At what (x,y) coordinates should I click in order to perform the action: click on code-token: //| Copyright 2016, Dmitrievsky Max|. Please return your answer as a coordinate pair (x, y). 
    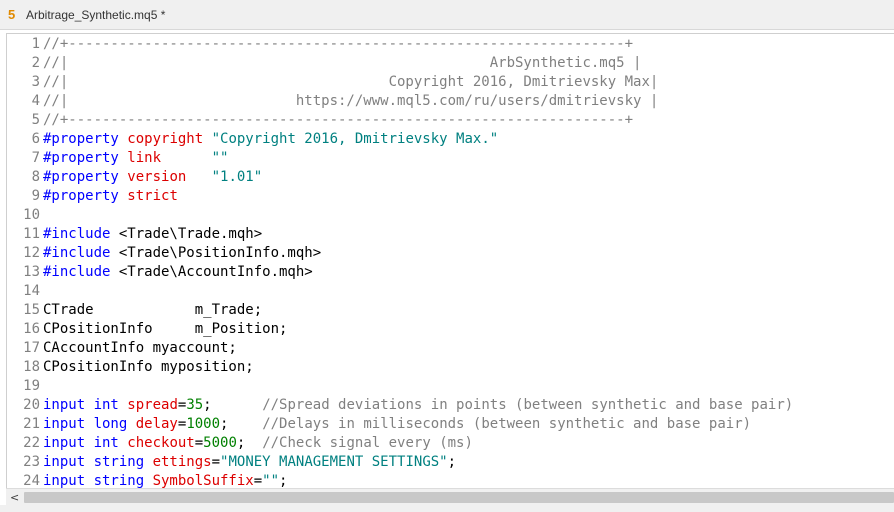
    Looking at the image, I should click on (351, 82).